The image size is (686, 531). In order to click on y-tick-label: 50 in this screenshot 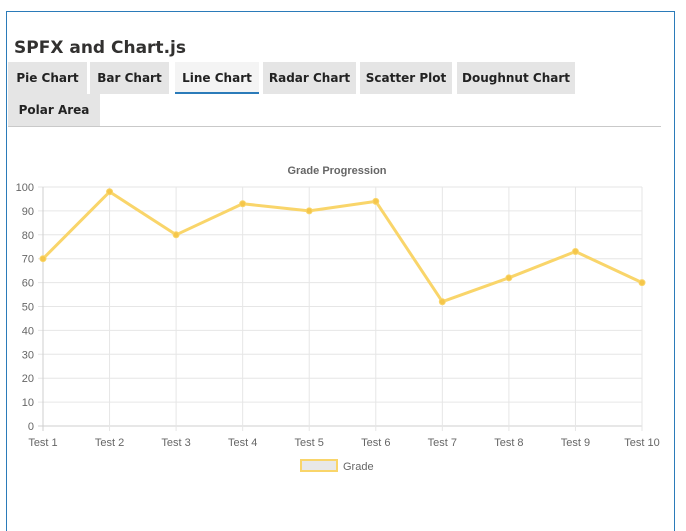, I will do `click(28, 308)`.